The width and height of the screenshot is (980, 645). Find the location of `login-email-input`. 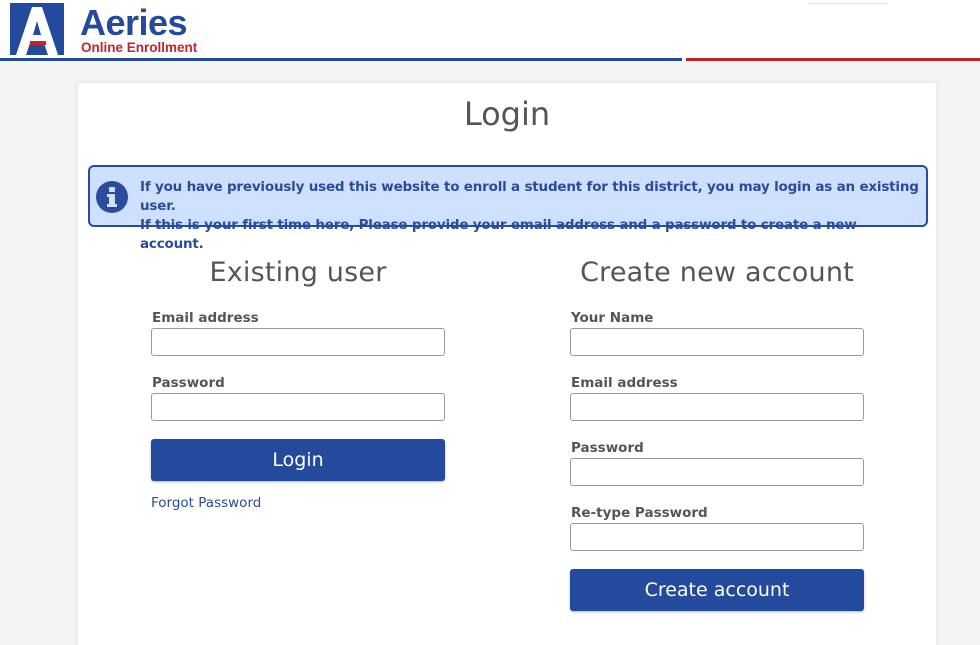

login-email-input is located at coordinates (298, 342).